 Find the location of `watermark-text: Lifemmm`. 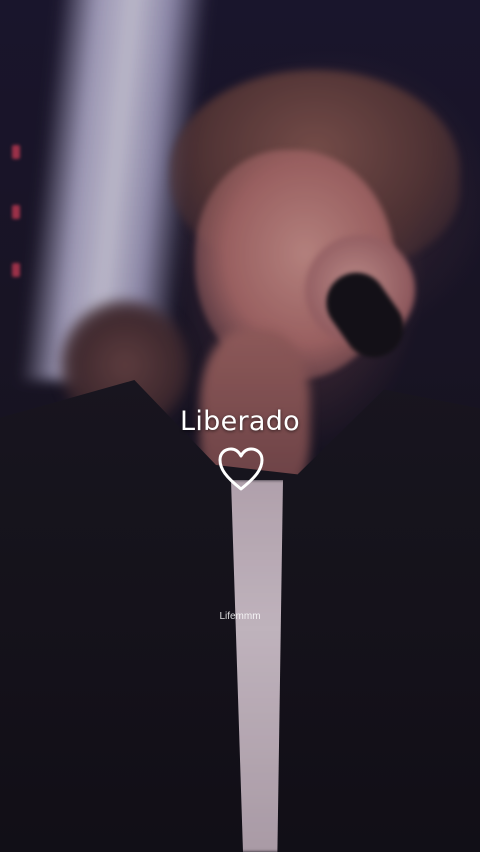

watermark-text: Lifemmm is located at coordinates (240, 616).